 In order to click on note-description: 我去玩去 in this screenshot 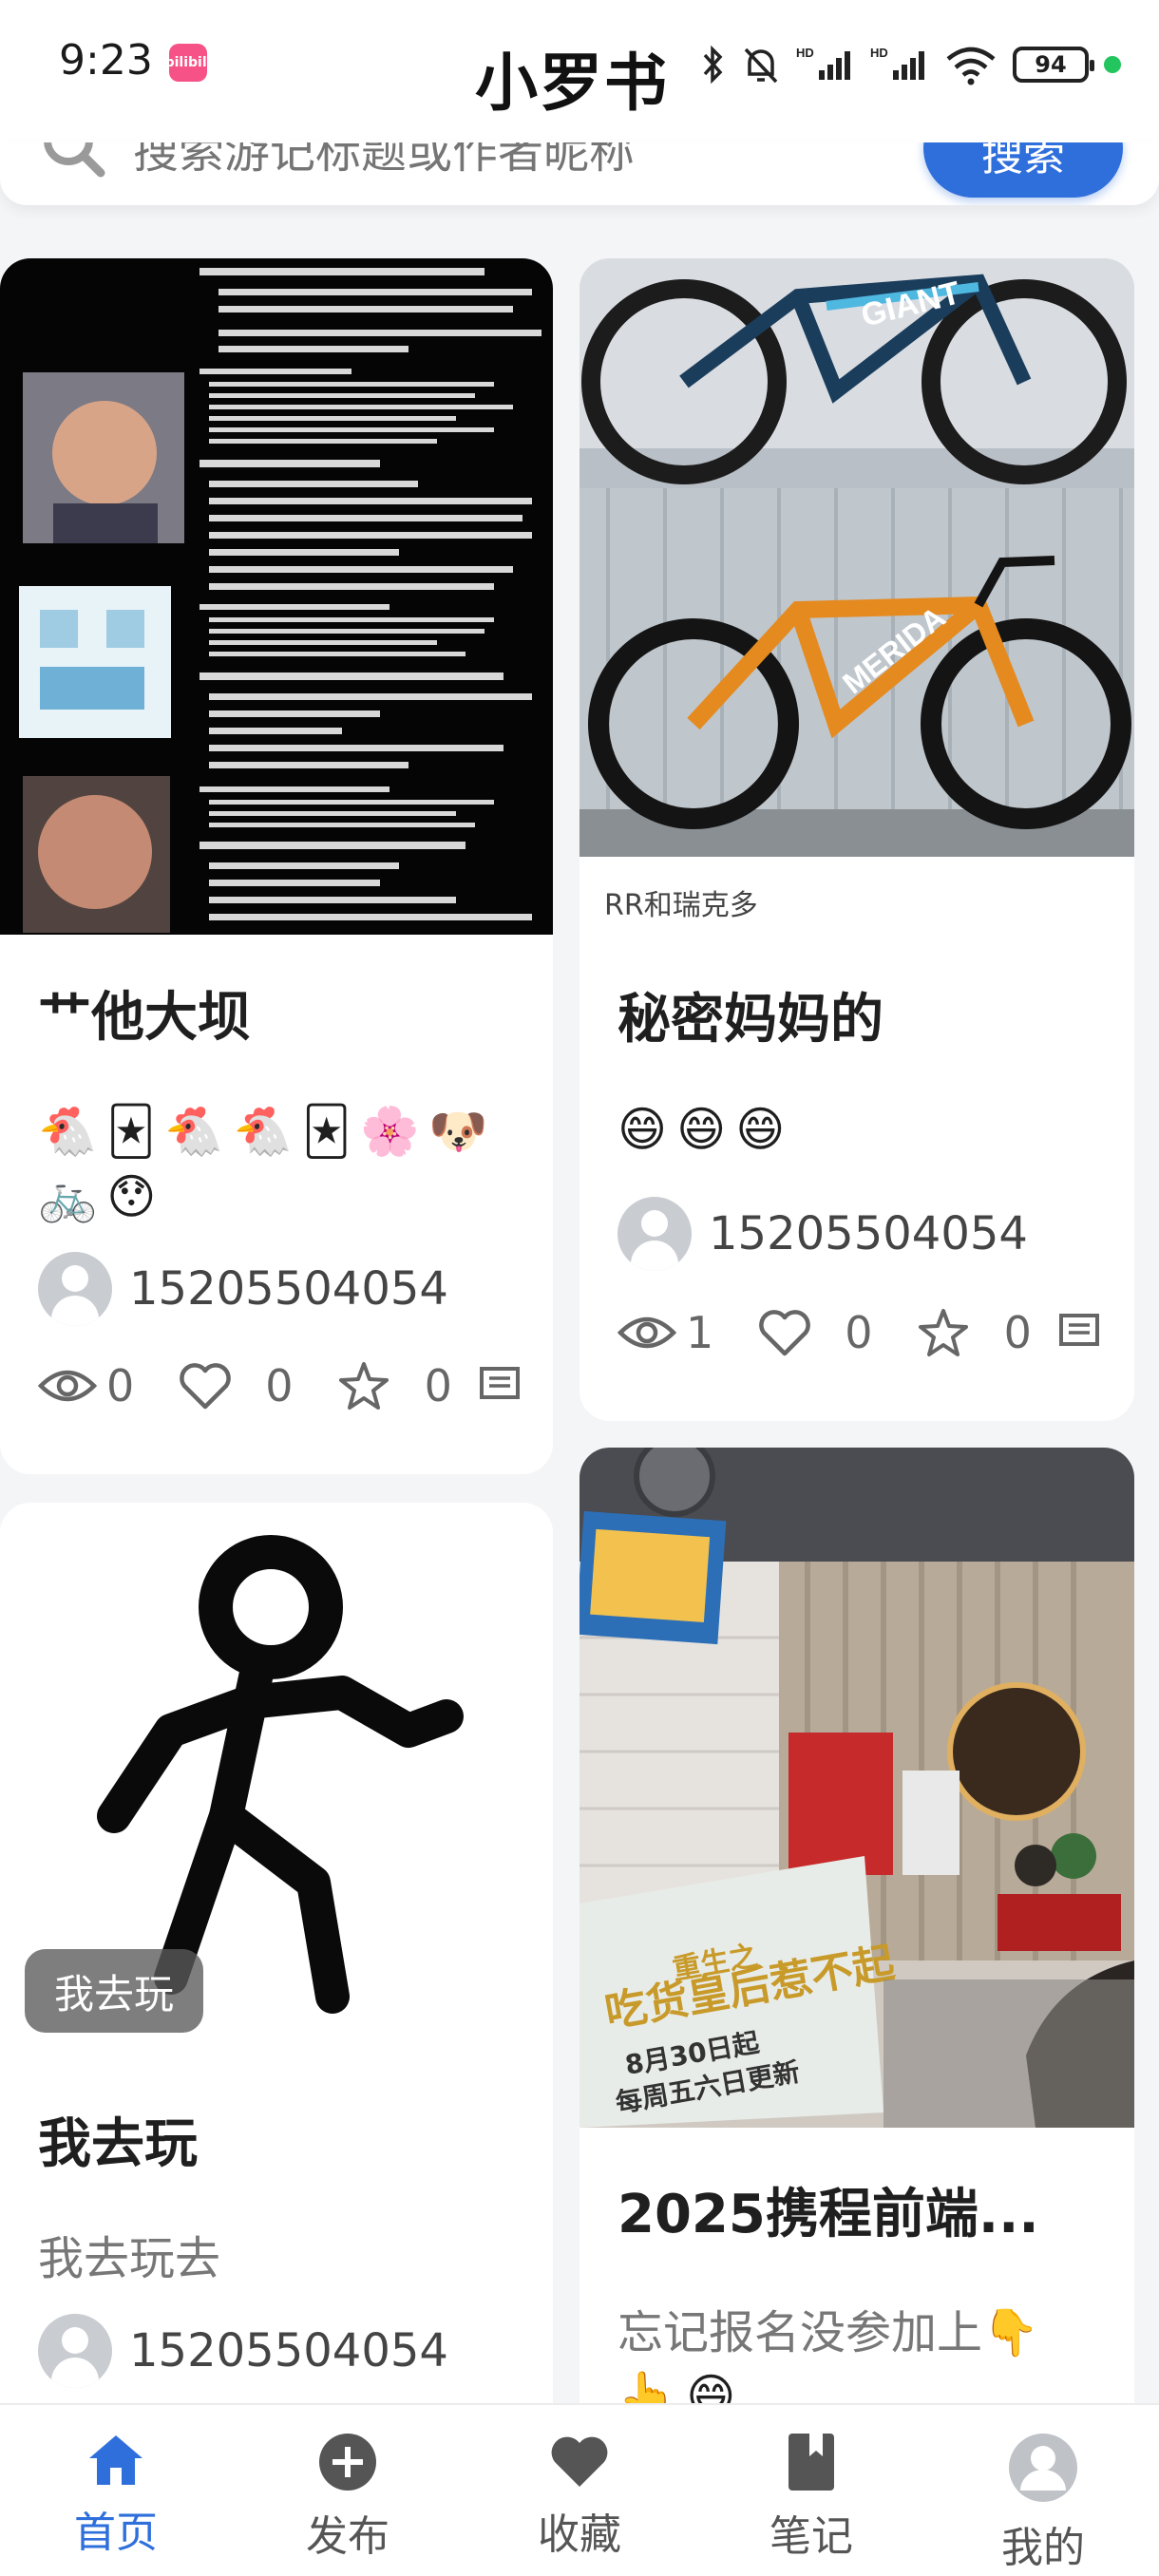, I will do `click(129, 2258)`.